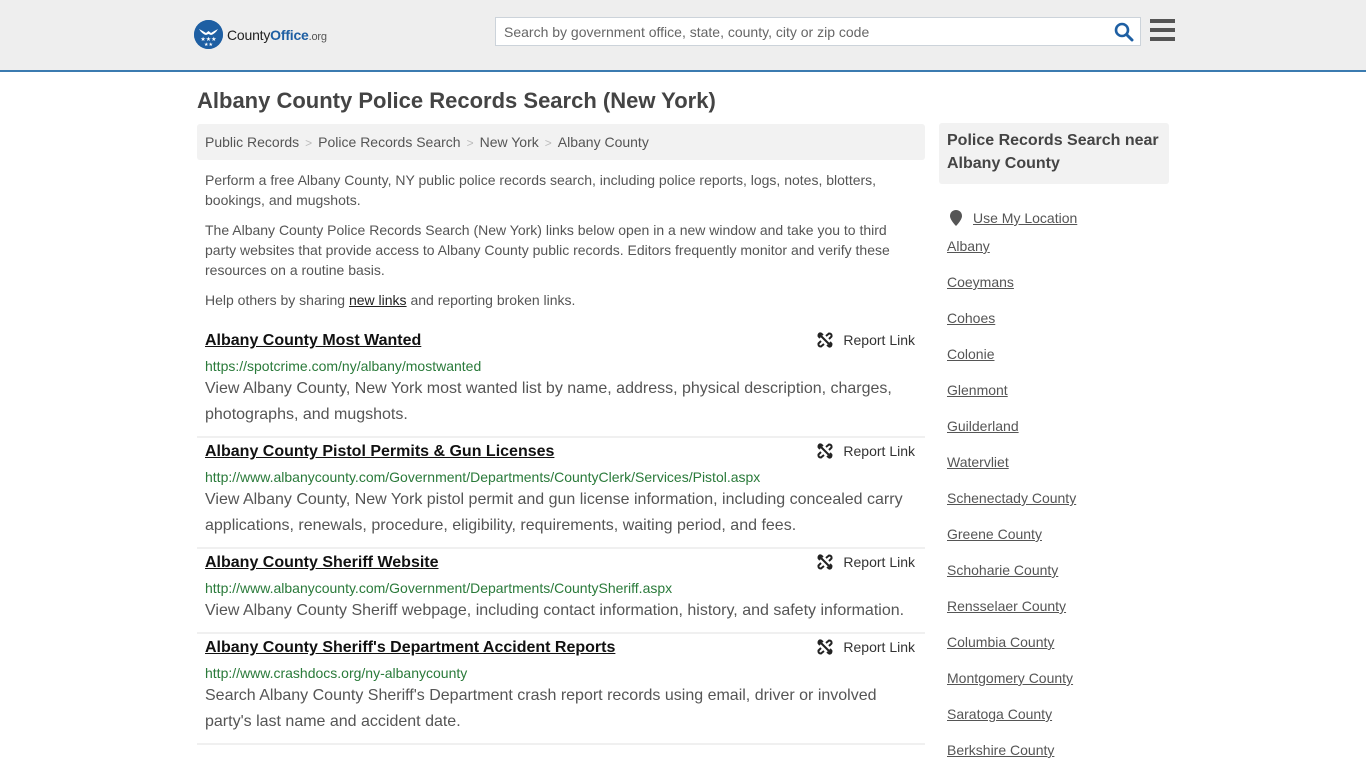 The image size is (1366, 776). I want to click on hamburger-menu-icon, so click(1162, 30).